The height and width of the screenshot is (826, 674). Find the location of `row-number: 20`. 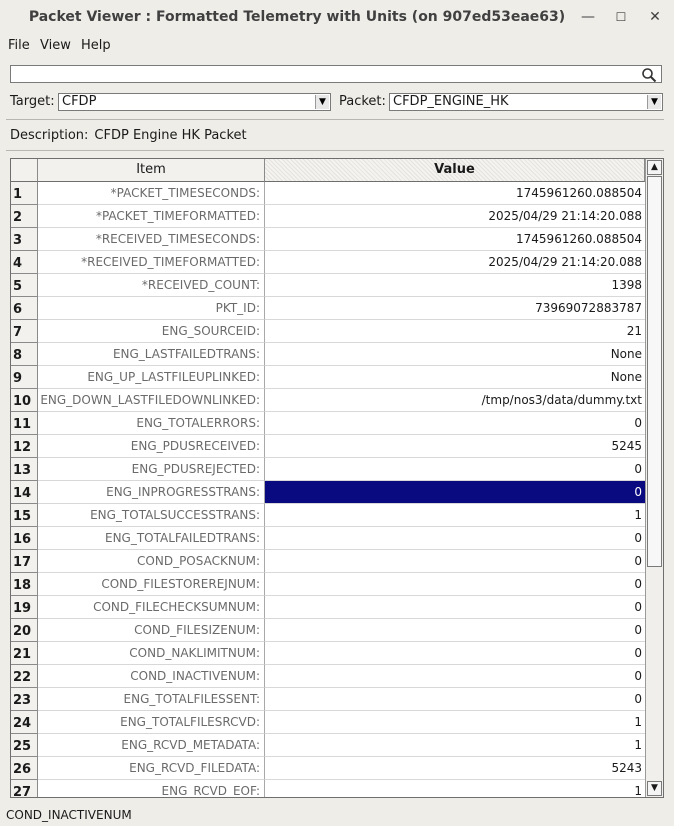

row-number: 20 is located at coordinates (24, 630).